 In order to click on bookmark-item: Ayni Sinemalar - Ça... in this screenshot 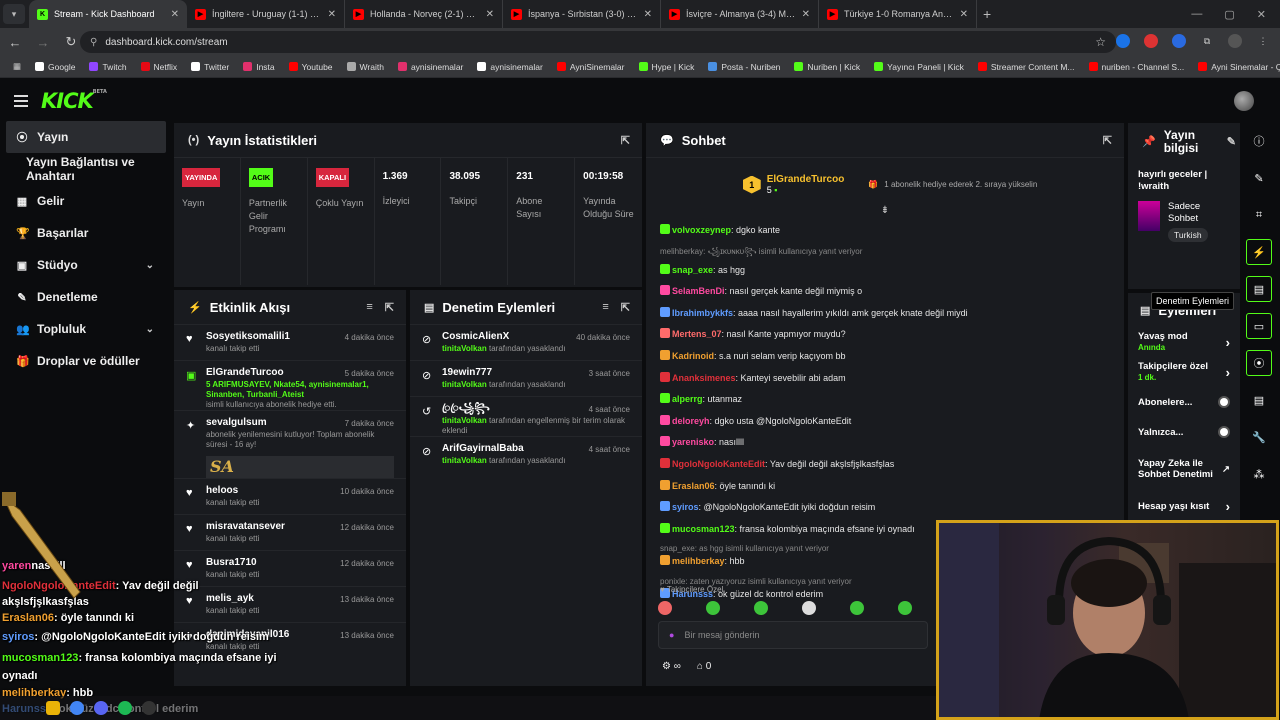, I will do `click(1235, 67)`.